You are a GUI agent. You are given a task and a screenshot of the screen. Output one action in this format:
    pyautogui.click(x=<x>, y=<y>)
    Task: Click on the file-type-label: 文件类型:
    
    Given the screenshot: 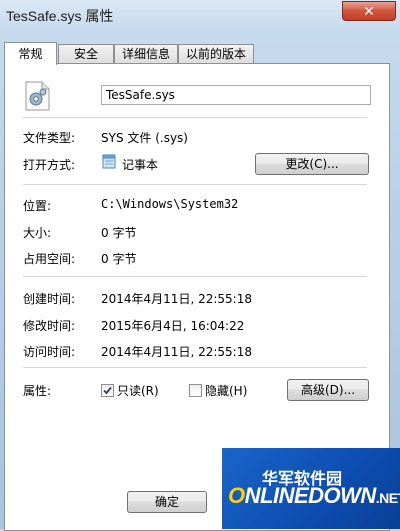 What is the action you would take?
    pyautogui.click(x=49, y=138)
    